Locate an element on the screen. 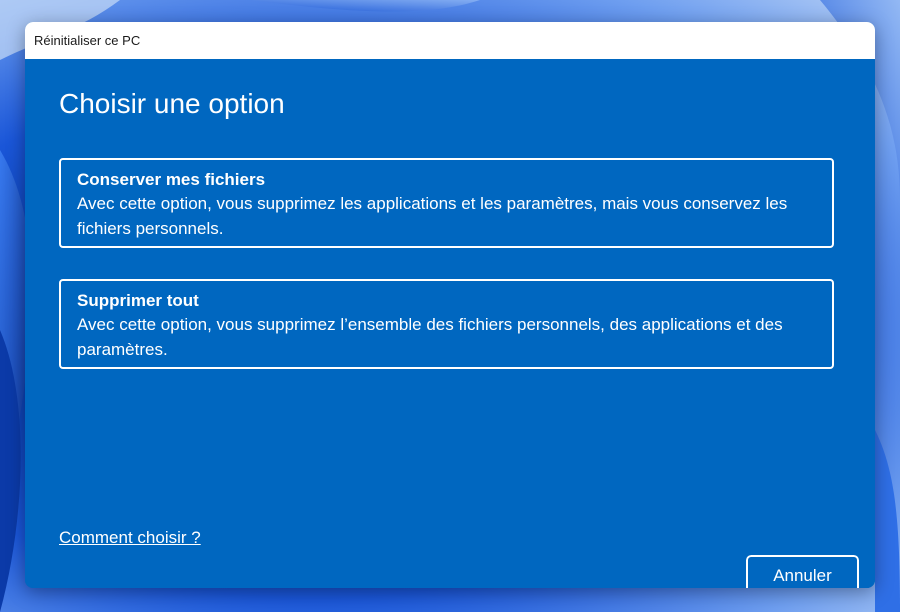 The width and height of the screenshot is (900, 612). help-link: Comment choisir ? is located at coordinates (130, 538).